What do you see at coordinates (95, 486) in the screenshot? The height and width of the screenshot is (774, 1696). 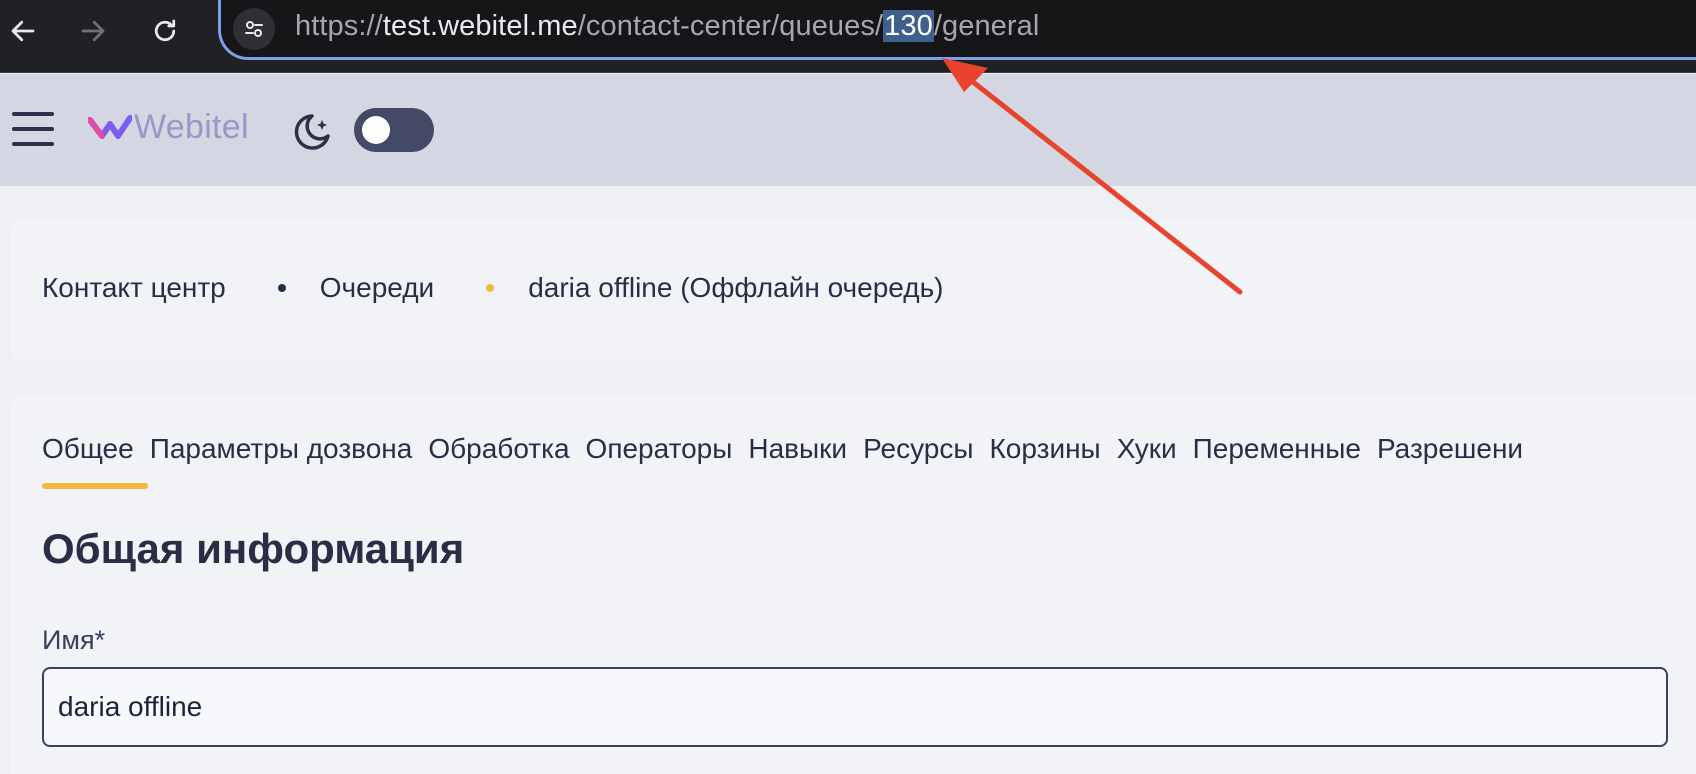 I see `active-tab-indicator` at bounding box center [95, 486].